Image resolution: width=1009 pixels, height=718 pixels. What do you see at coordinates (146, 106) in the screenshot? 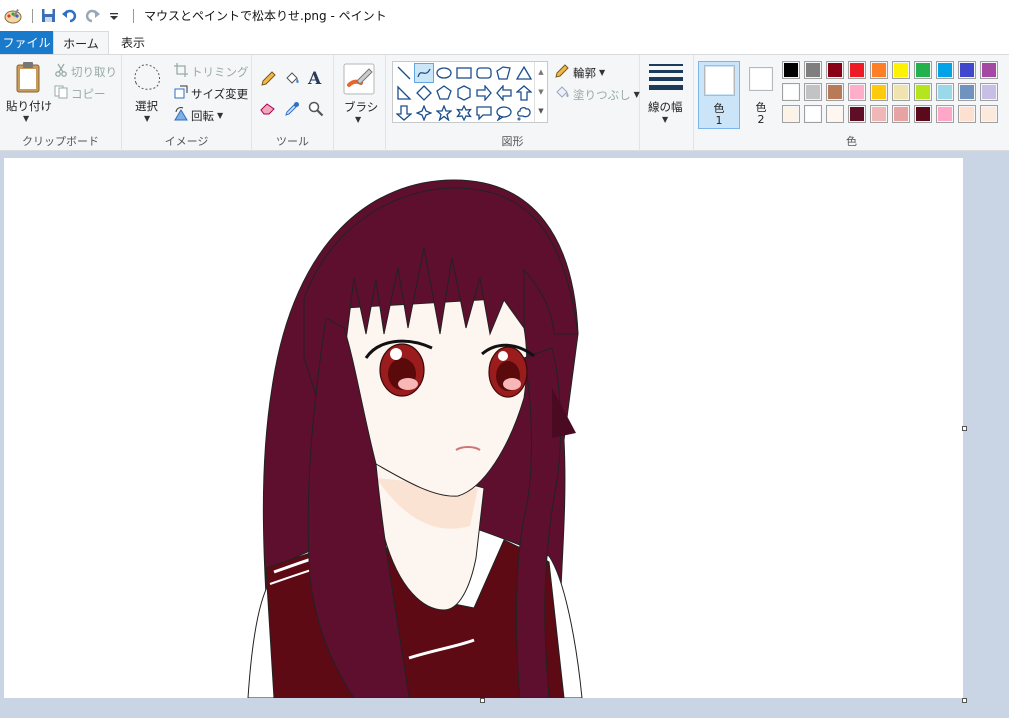
I see `select-label: 選択` at bounding box center [146, 106].